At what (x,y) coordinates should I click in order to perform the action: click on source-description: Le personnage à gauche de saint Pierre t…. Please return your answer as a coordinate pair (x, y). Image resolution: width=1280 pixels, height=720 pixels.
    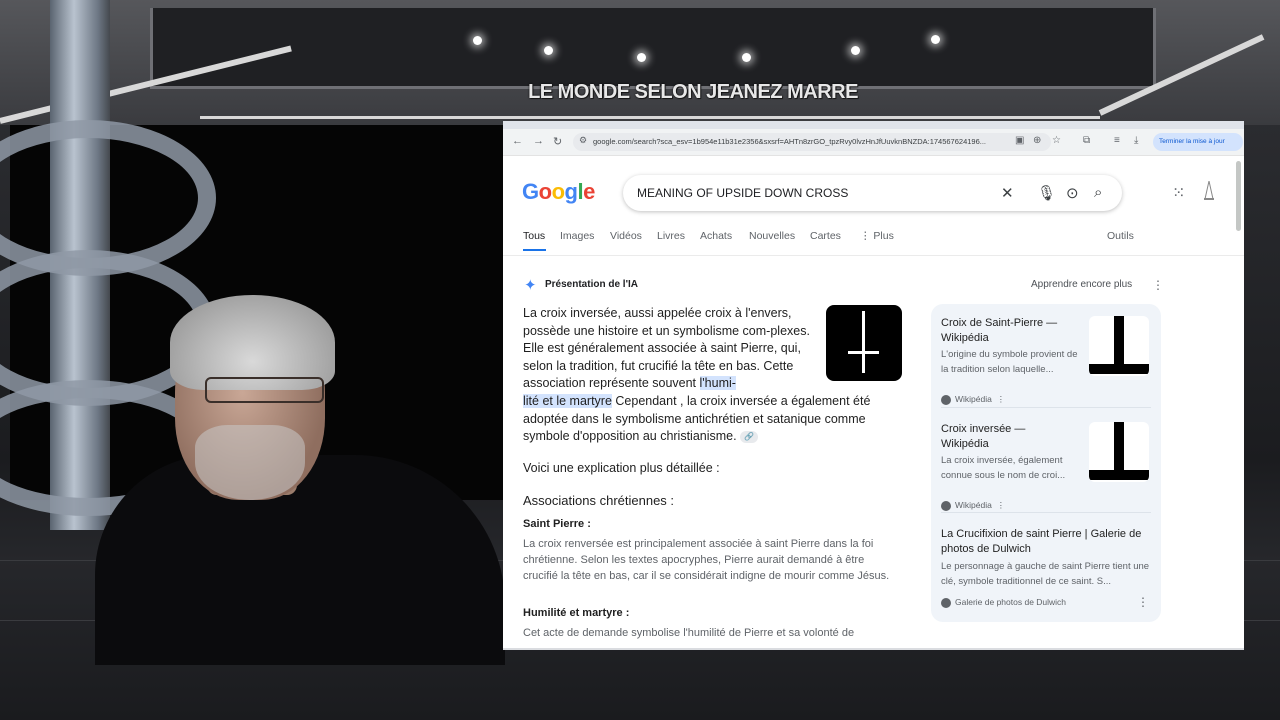
    Looking at the image, I should click on (1045, 574).